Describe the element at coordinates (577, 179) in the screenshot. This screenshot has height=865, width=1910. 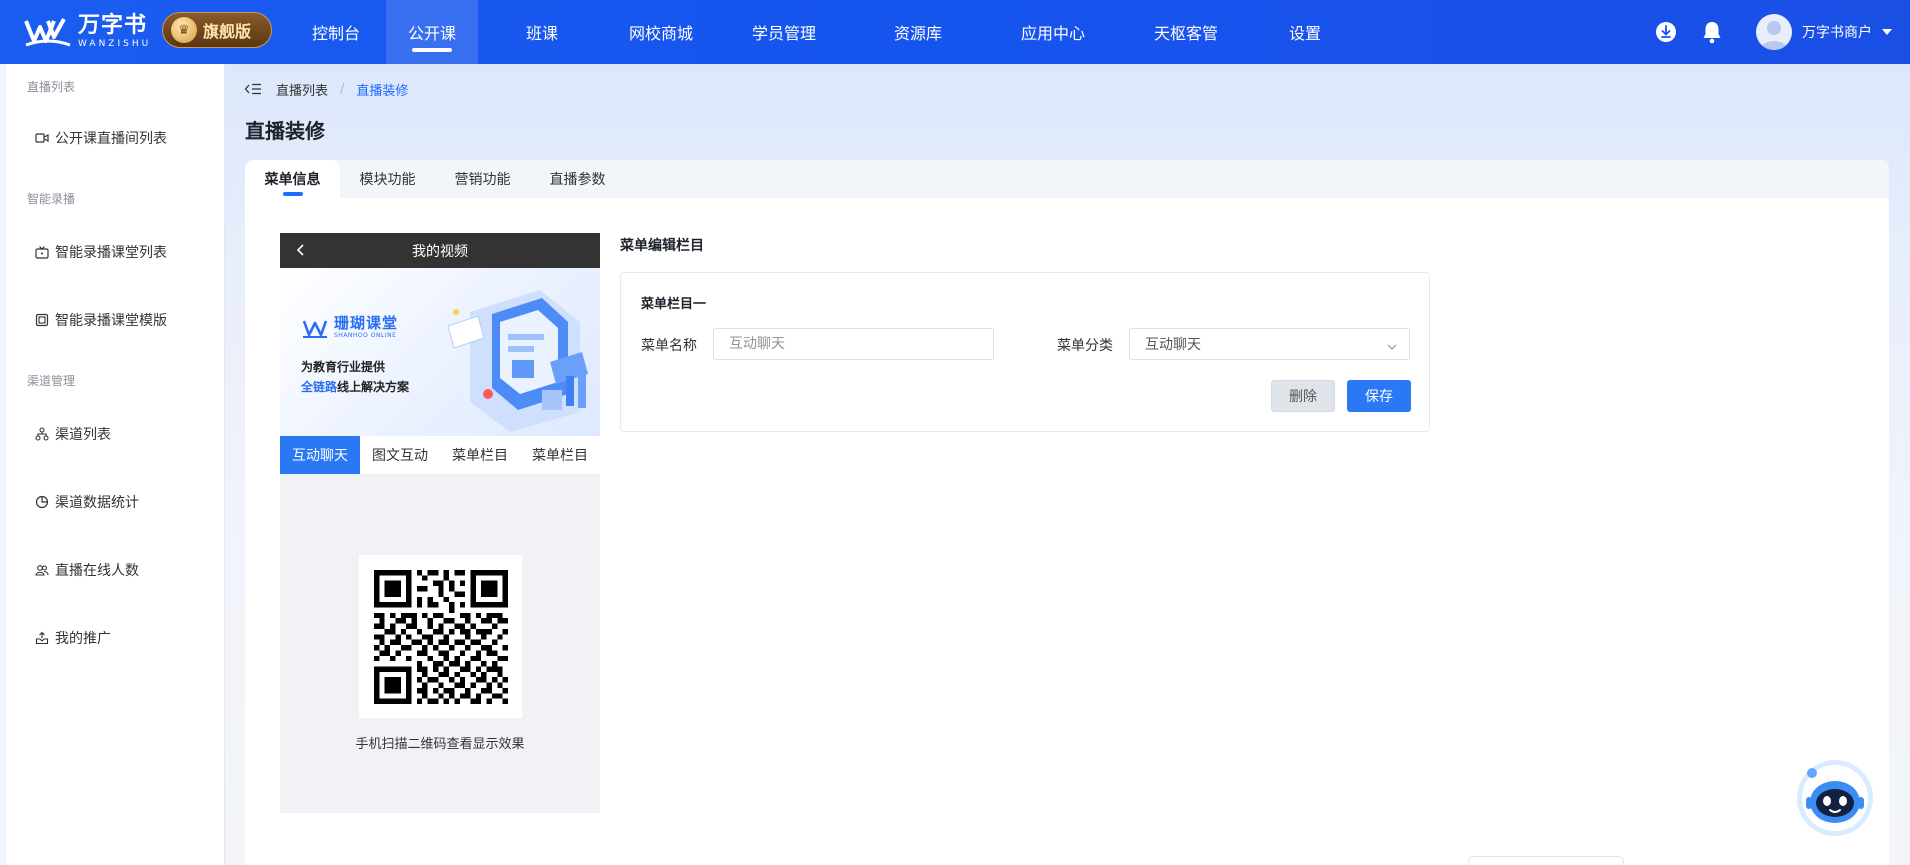
I see `tab-live-params: 直播参数` at that location.